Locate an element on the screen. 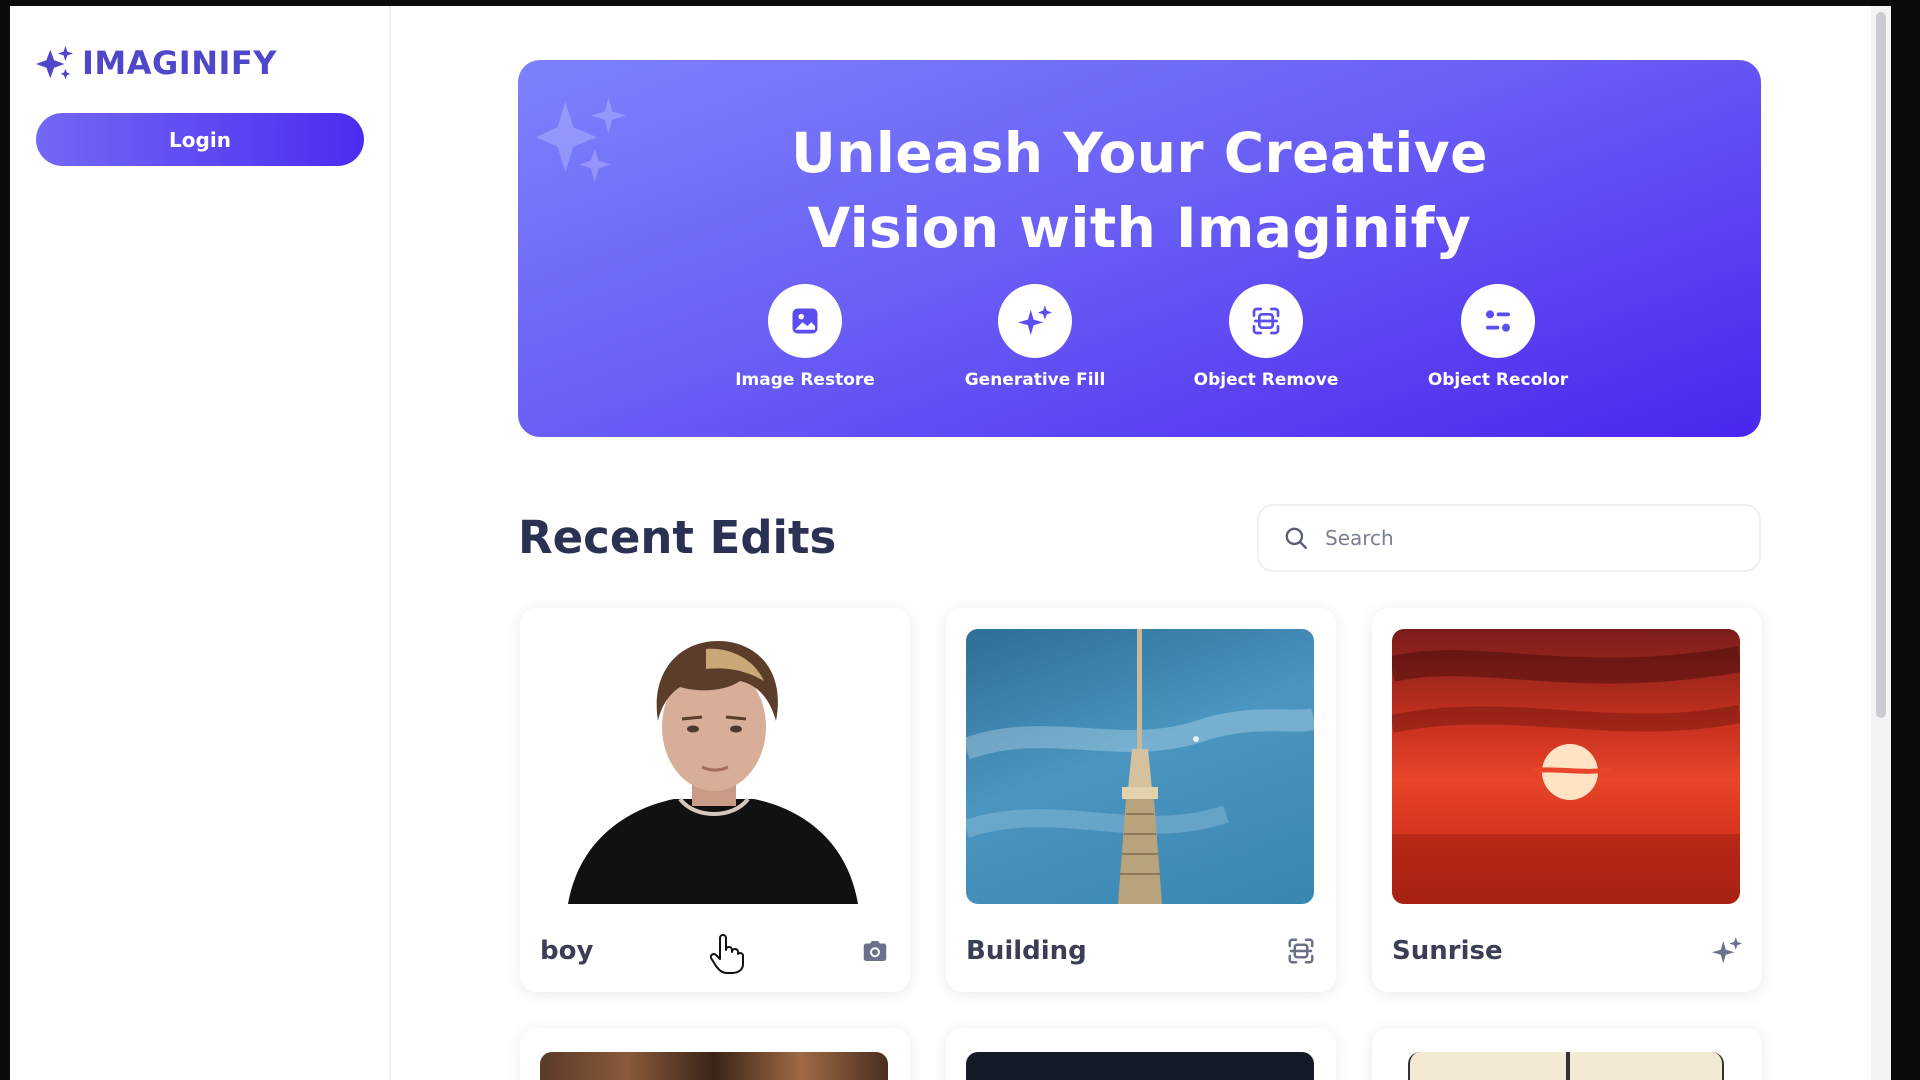  section-title: Recent Edits is located at coordinates (677, 537).